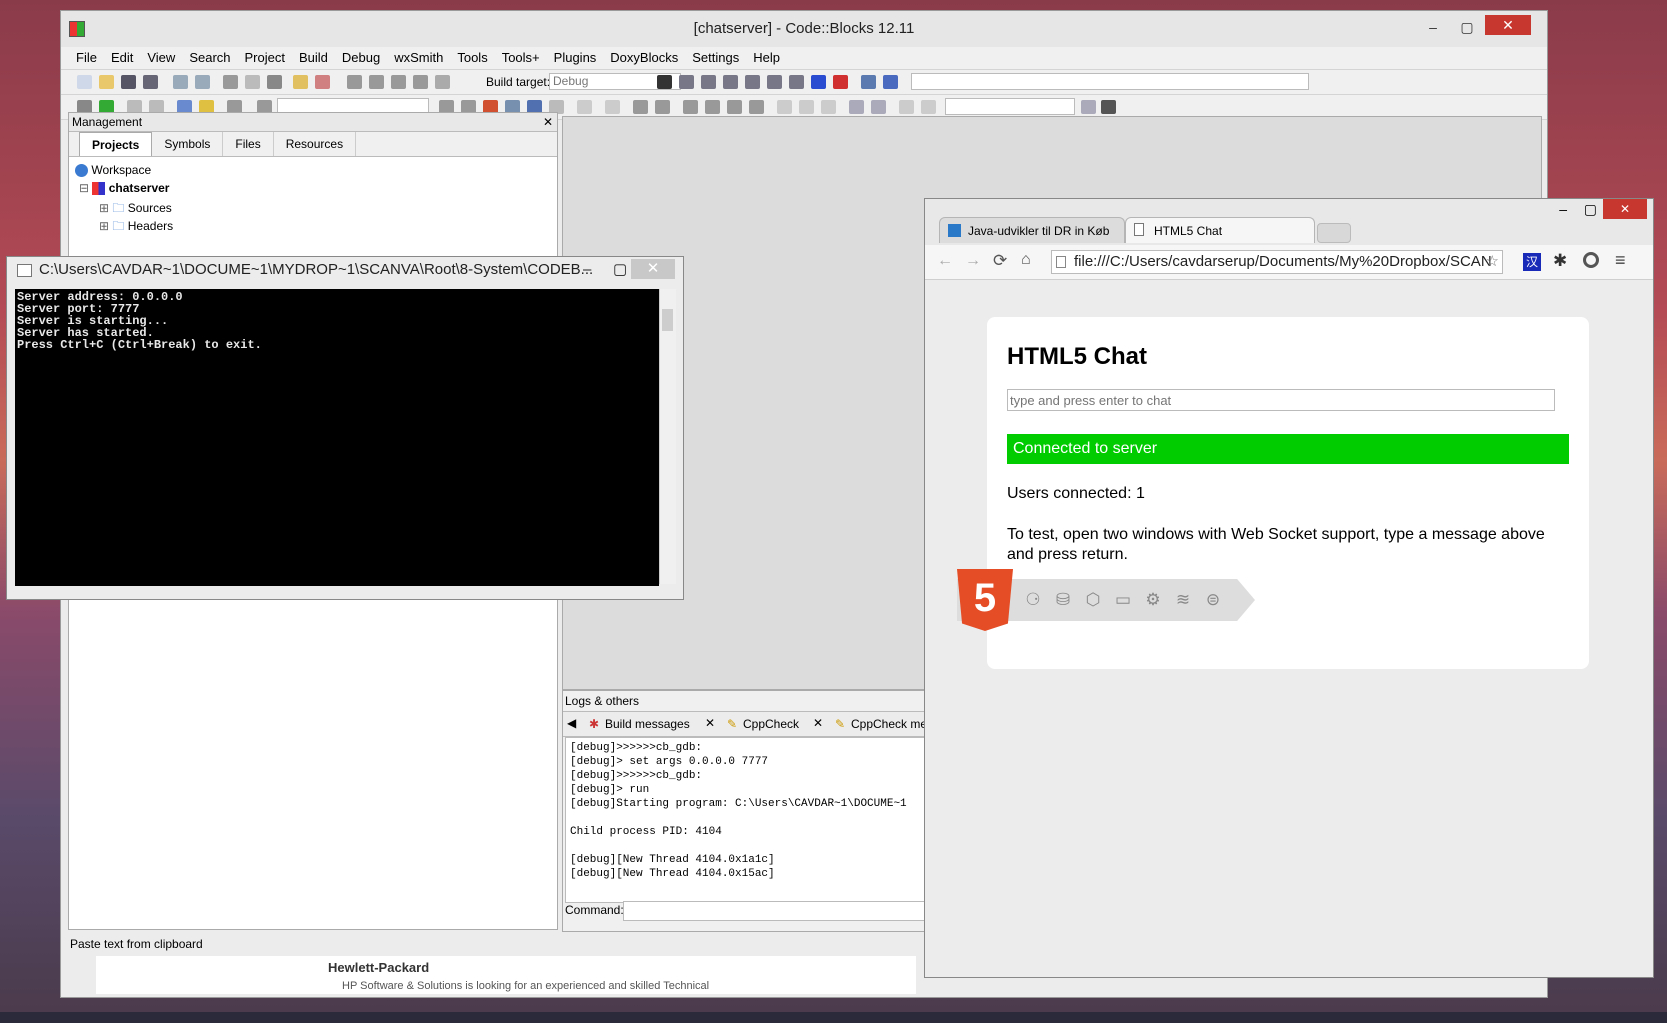 This screenshot has height=1023, width=1667. I want to click on pause-icon, so click(818, 82).